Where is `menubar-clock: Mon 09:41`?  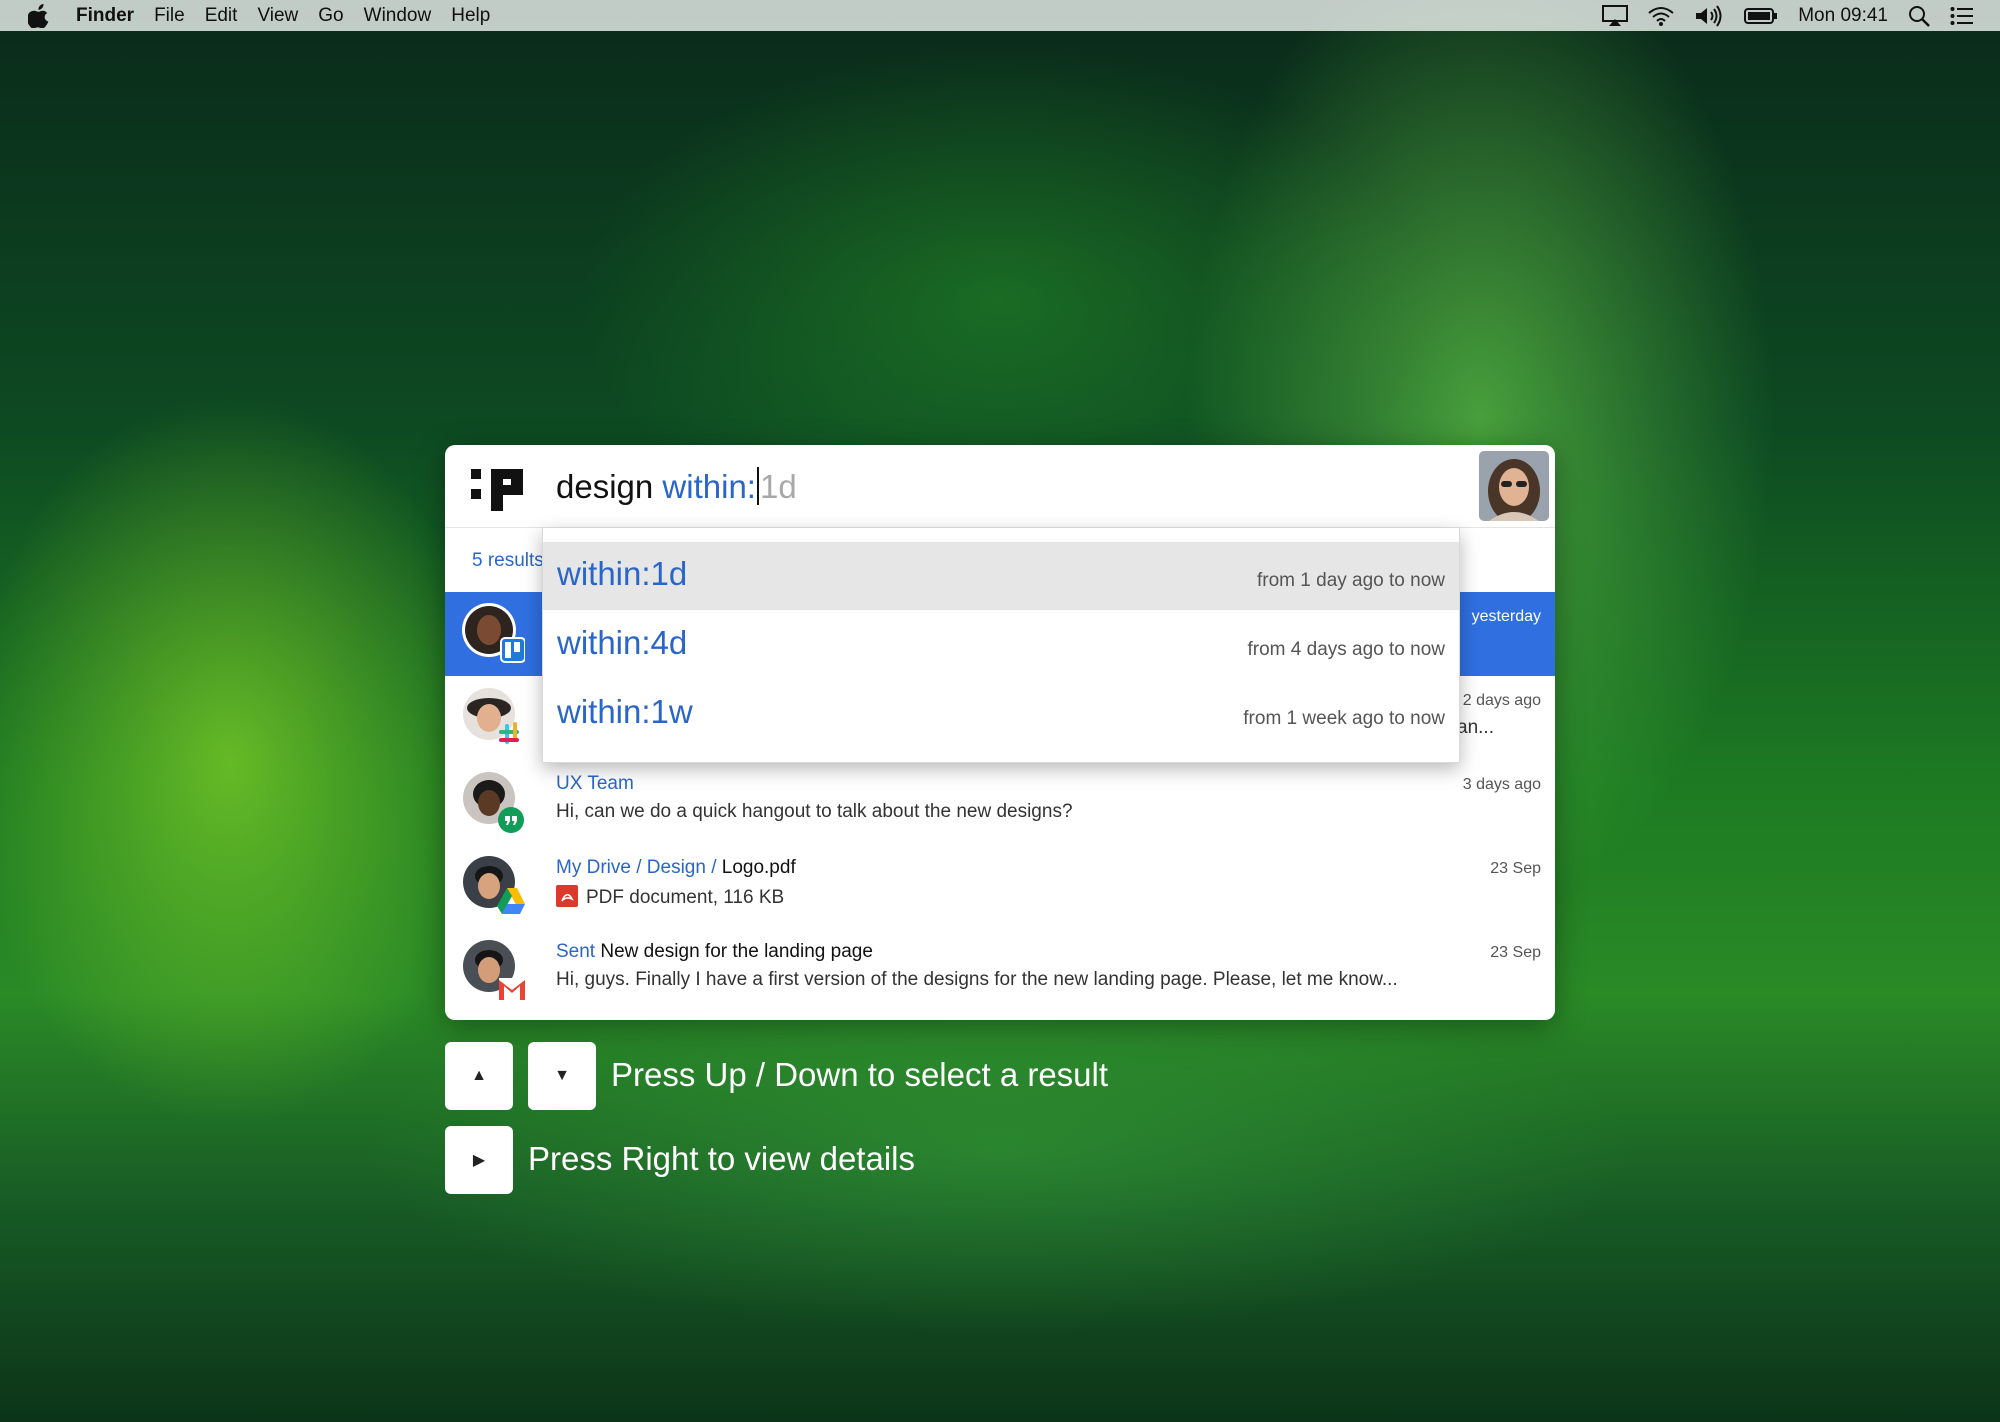 menubar-clock: Mon 09:41 is located at coordinates (1843, 16).